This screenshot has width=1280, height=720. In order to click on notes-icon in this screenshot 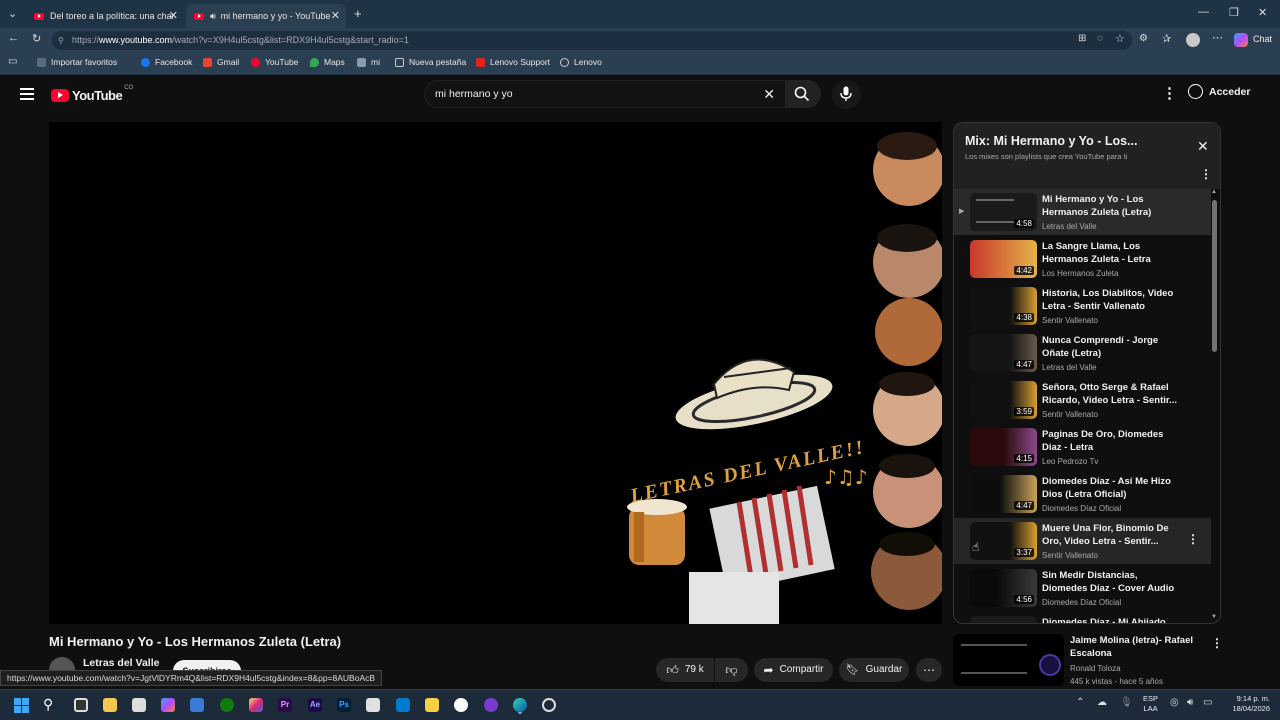, I will do `click(432, 705)`.